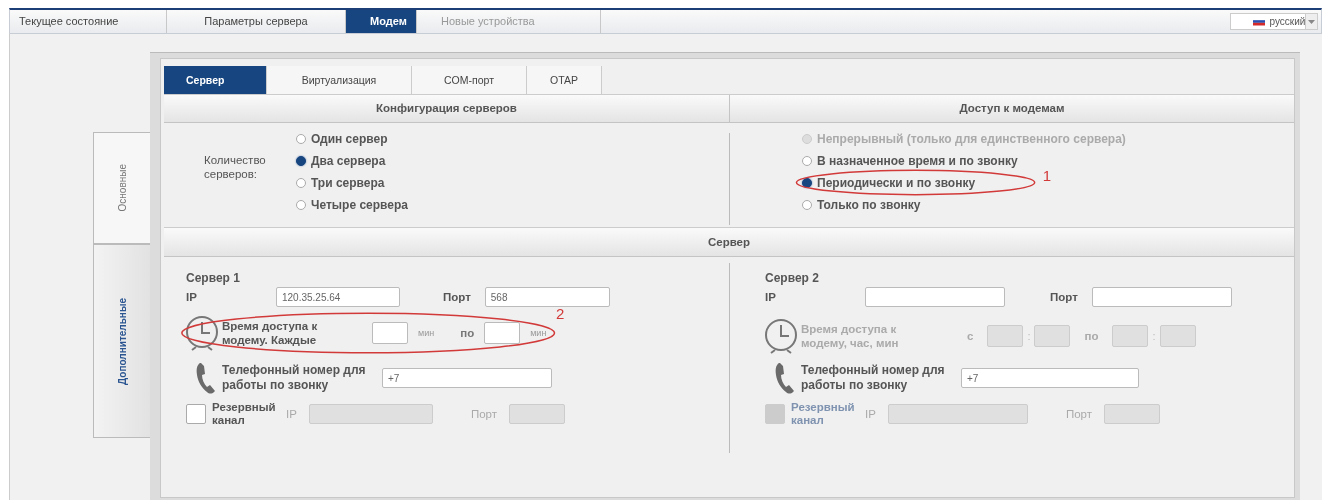  I want to click on field-label: Время доступа к модему, час, мин, so click(850, 336).